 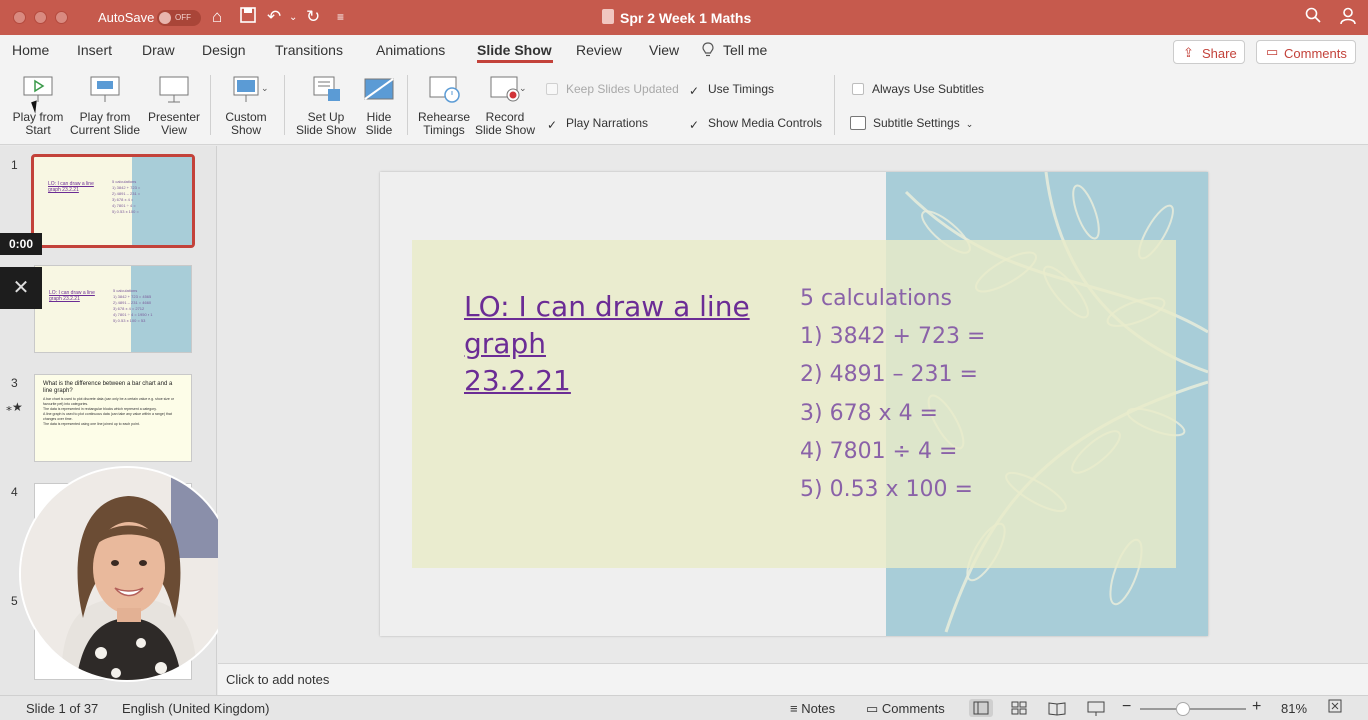 What do you see at coordinates (664, 50) in the screenshot?
I see `tab-view: View` at bounding box center [664, 50].